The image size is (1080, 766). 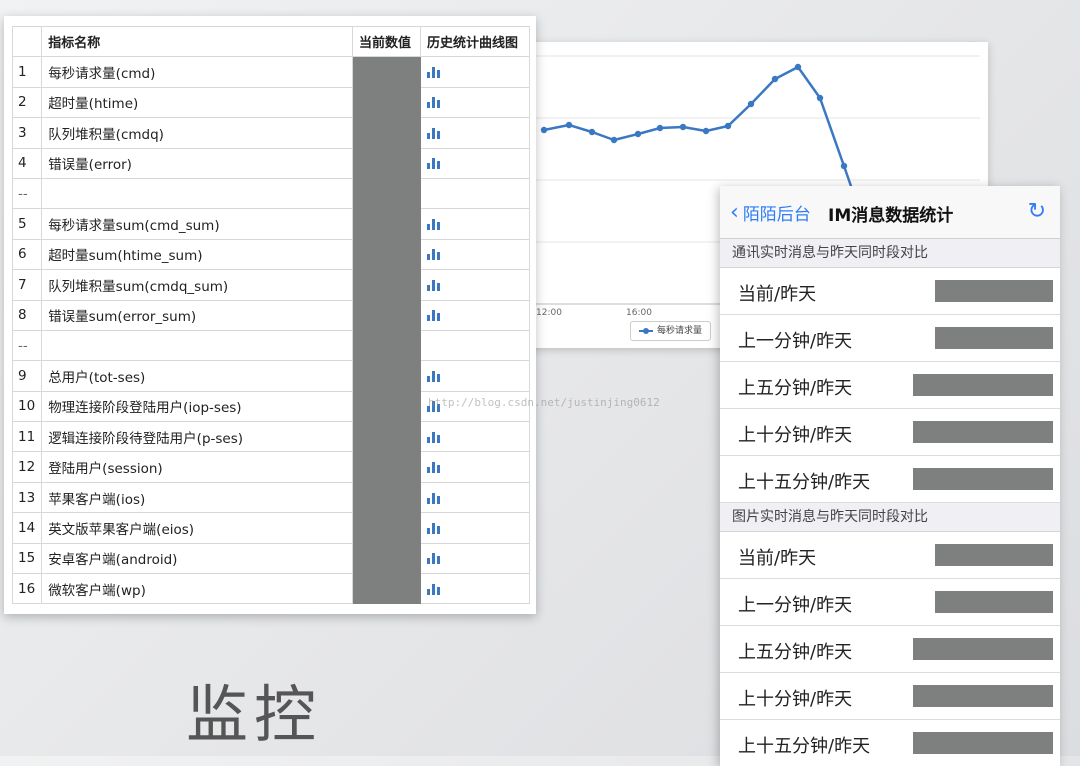 I want to click on table-row: 4 错误量(error), so click(x=270, y=163).